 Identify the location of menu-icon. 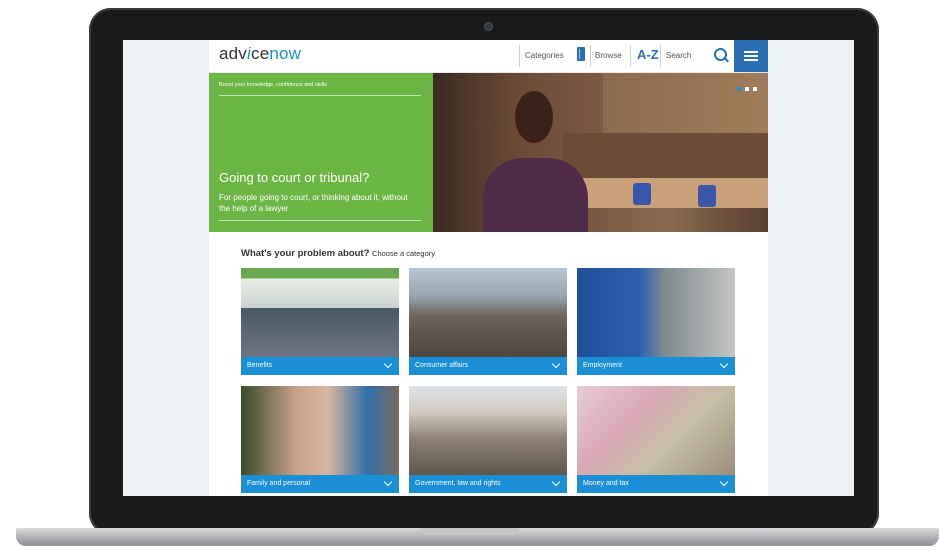
(751, 52).